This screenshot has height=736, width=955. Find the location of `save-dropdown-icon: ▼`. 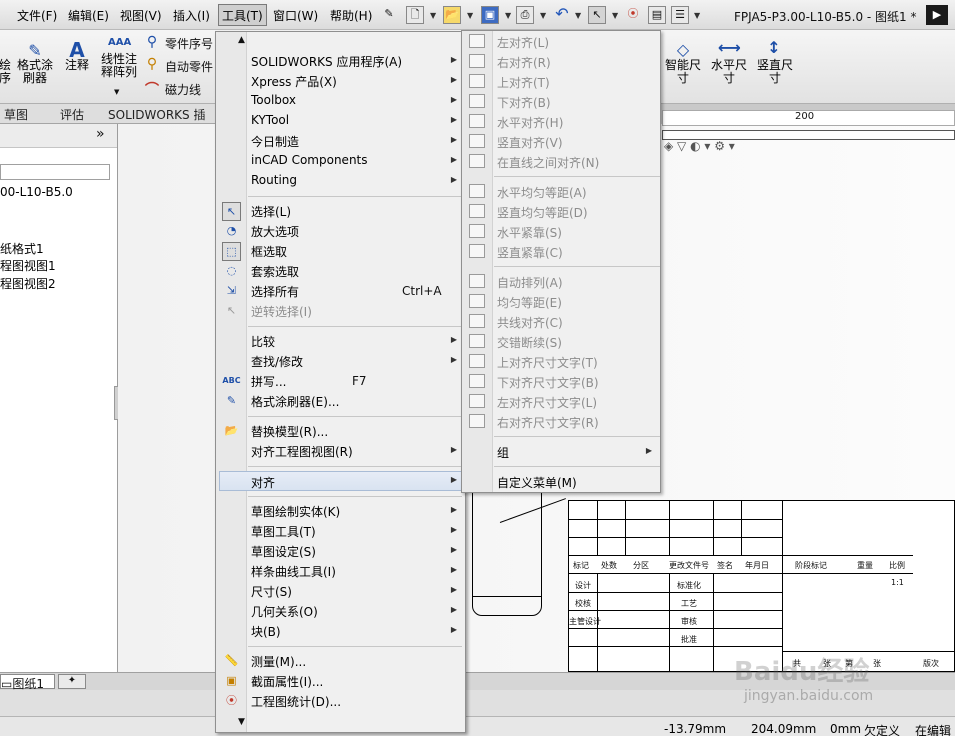

save-dropdown-icon: ▼ is located at coordinates (508, 15).